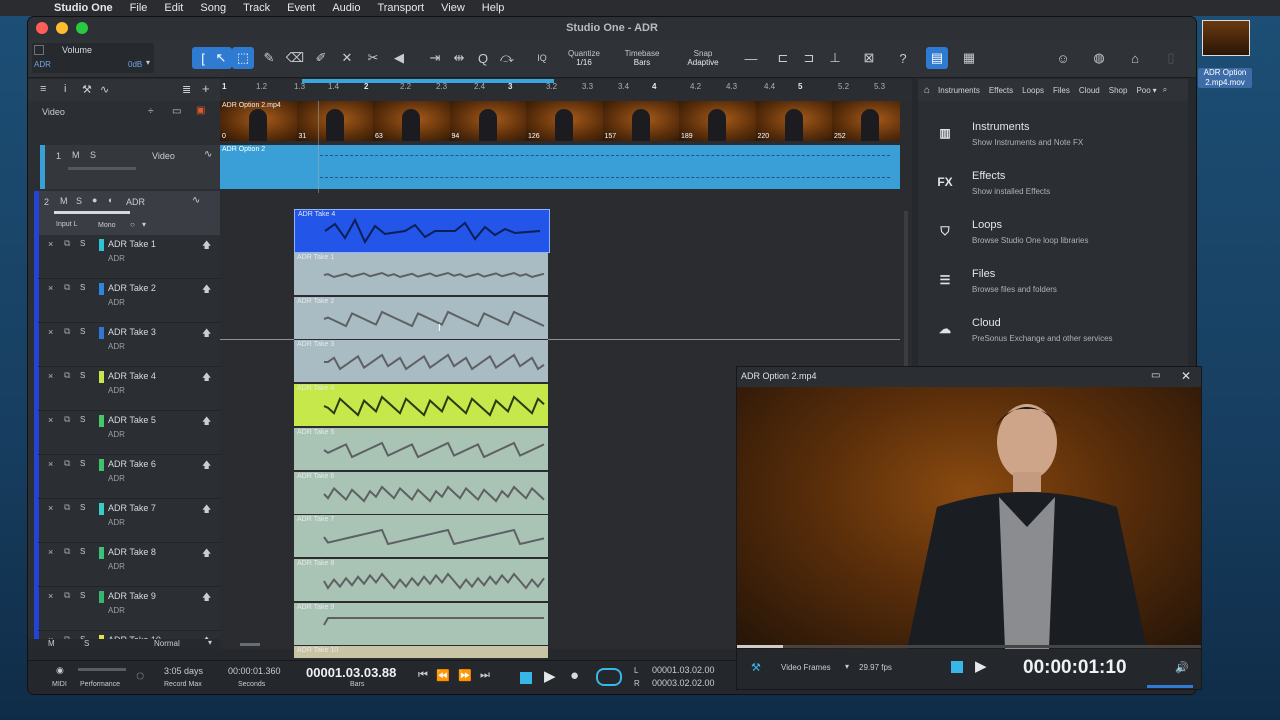 The image size is (1280, 720). What do you see at coordinates (130, 257) in the screenshot?
I see `take-header: × ⧉ S ADR Take 1 ADR 🡅` at bounding box center [130, 257].